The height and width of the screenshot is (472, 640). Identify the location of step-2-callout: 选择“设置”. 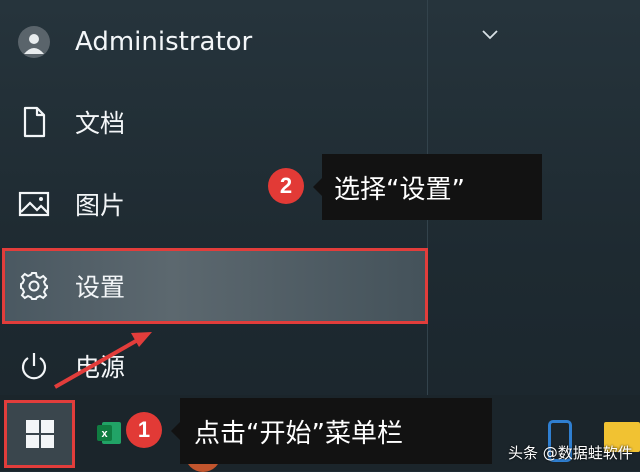
(427, 187).